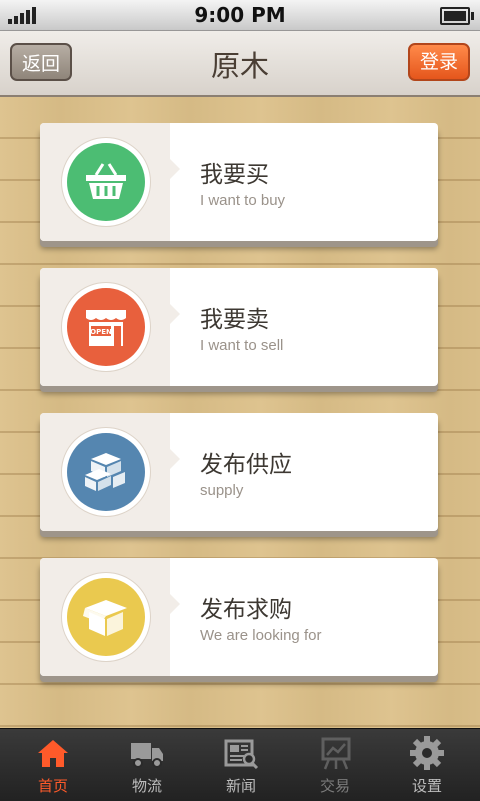 The image size is (480, 801). What do you see at coordinates (53, 753) in the screenshot?
I see `home-icon` at bounding box center [53, 753].